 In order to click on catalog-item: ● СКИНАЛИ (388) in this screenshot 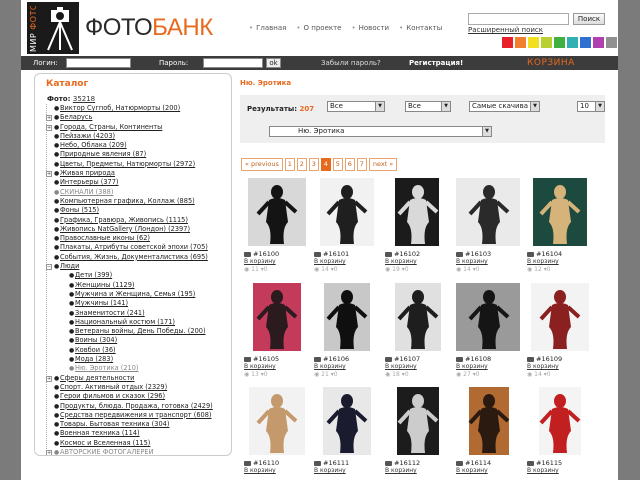, I will do `click(134, 192)`.